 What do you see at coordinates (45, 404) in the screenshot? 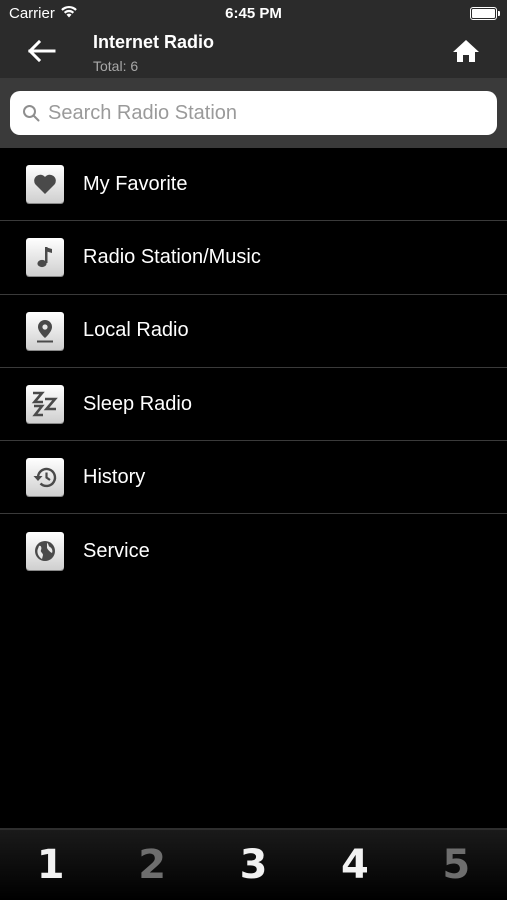
I see `sleep-zzz-icon` at bounding box center [45, 404].